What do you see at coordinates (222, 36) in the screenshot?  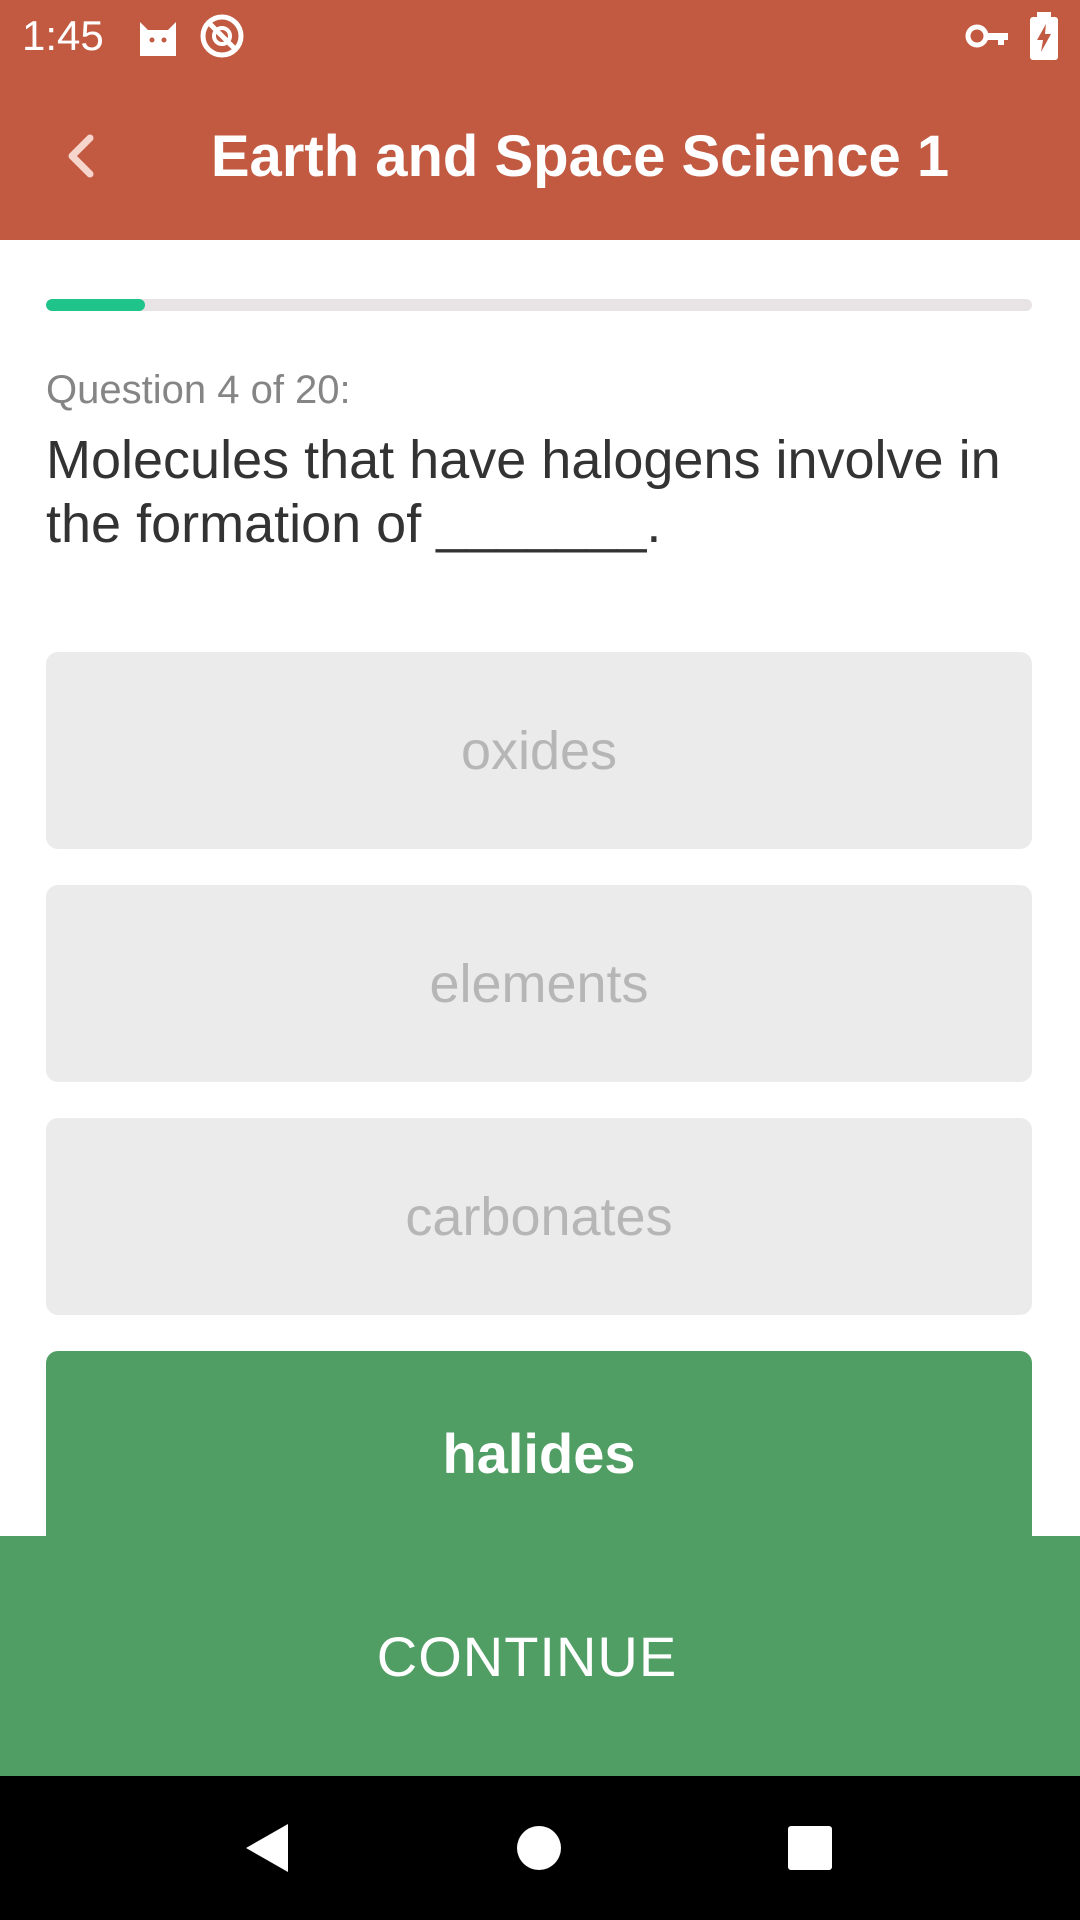 I see `no-disturb-icon` at bounding box center [222, 36].